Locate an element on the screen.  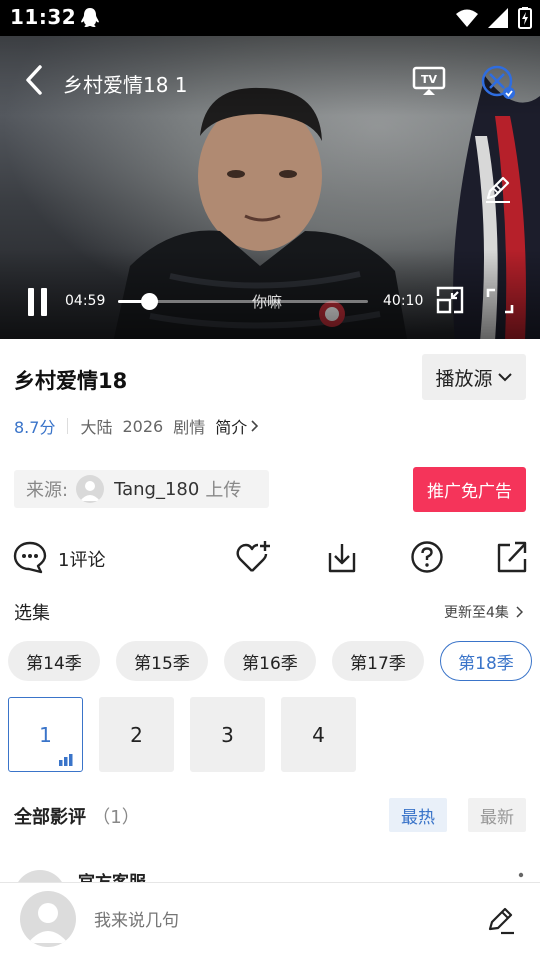
episode-number: 3 is located at coordinates (227, 734).